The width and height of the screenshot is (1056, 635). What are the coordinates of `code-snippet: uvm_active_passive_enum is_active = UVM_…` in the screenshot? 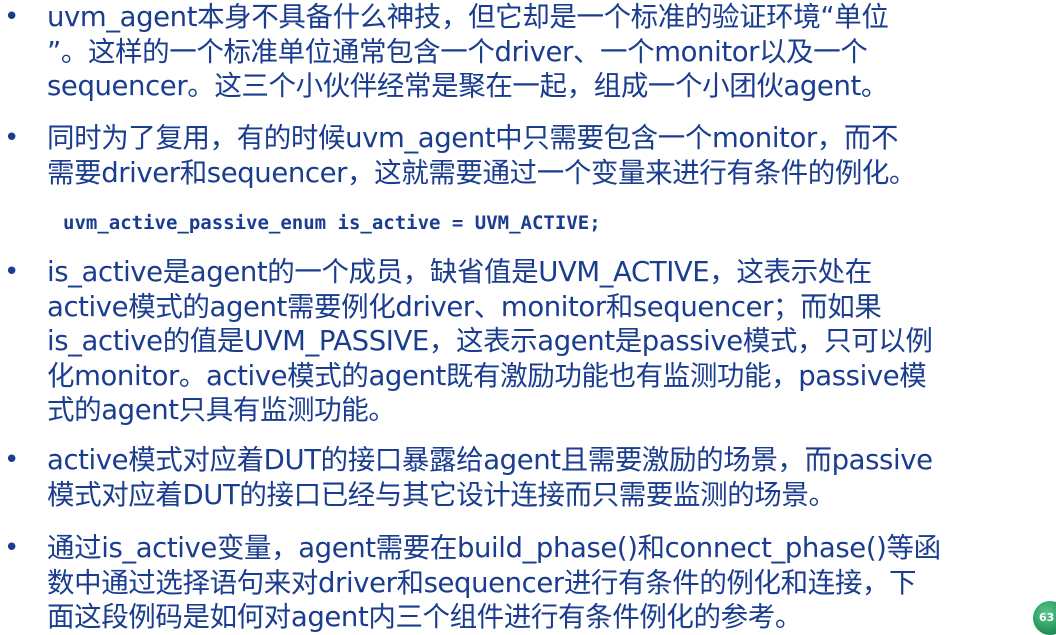 It's located at (332, 223).